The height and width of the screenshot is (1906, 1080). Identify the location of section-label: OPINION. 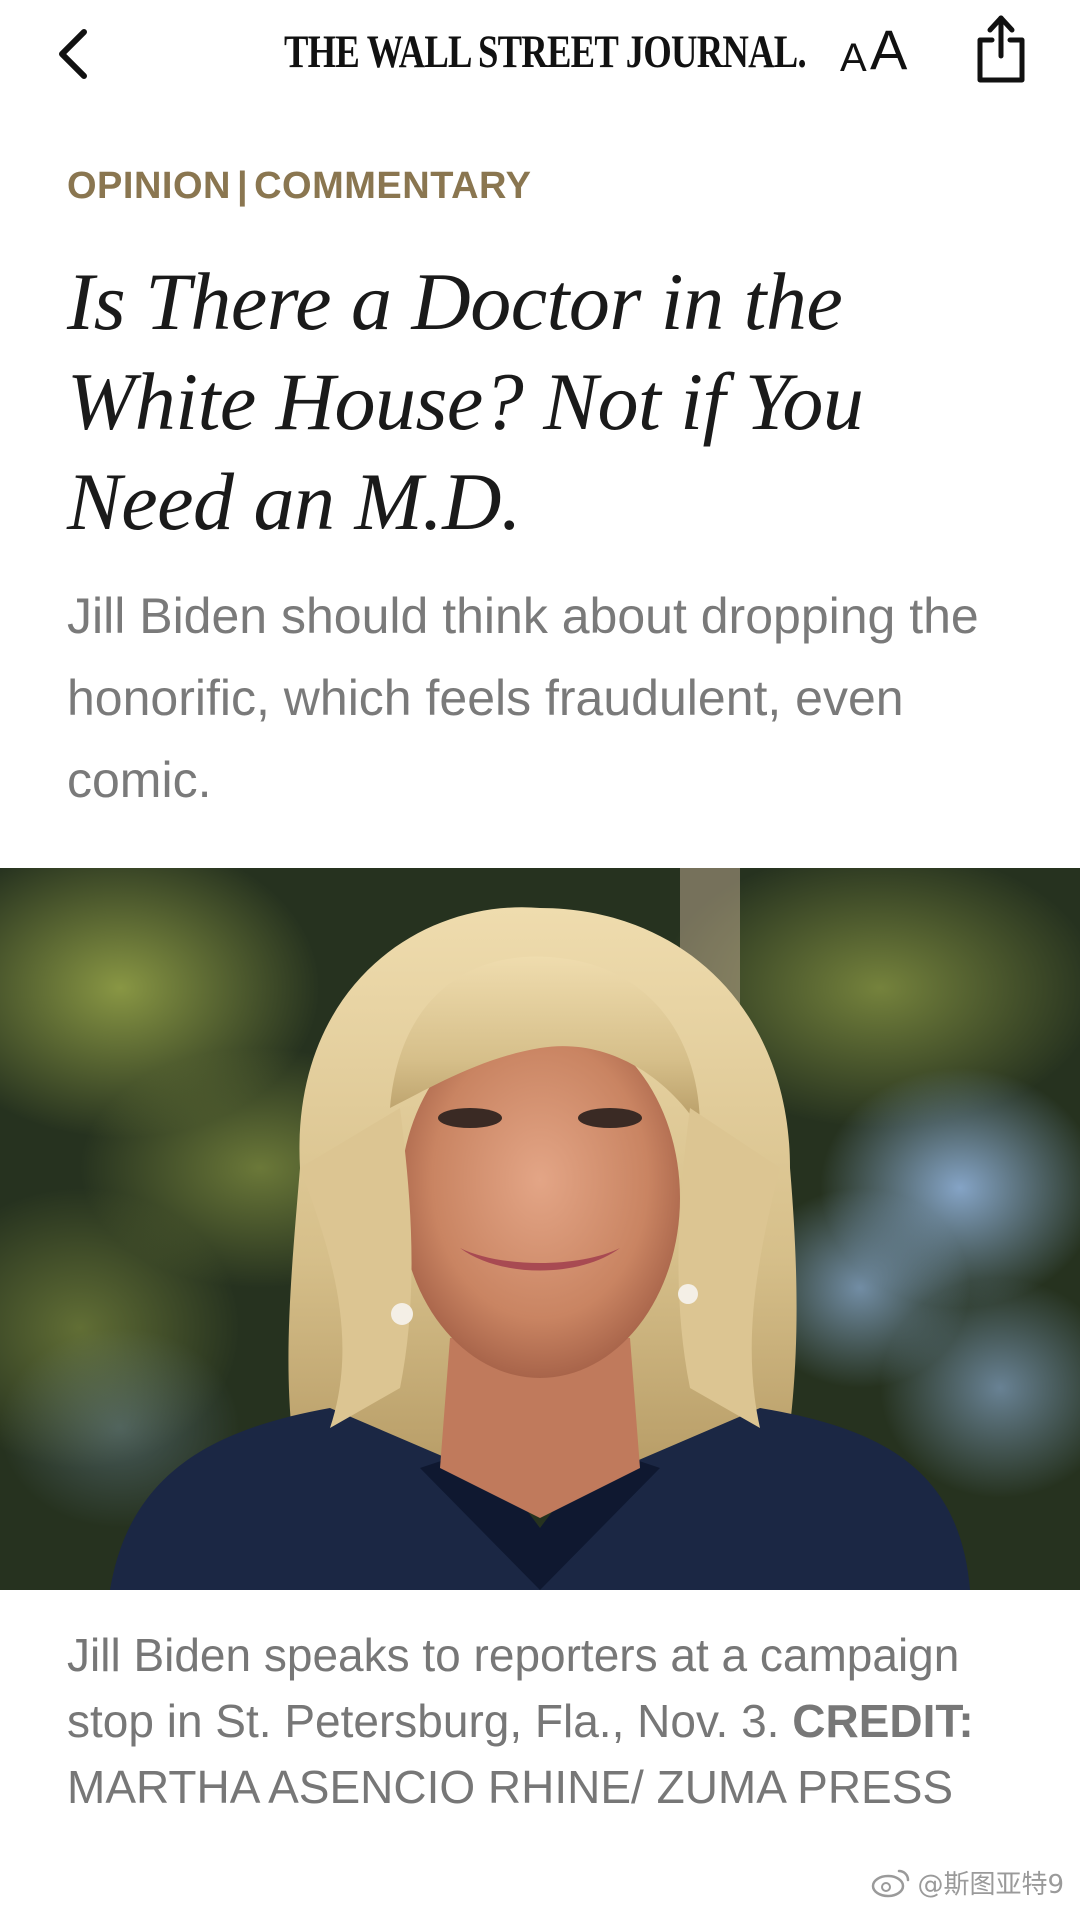
(149, 186).